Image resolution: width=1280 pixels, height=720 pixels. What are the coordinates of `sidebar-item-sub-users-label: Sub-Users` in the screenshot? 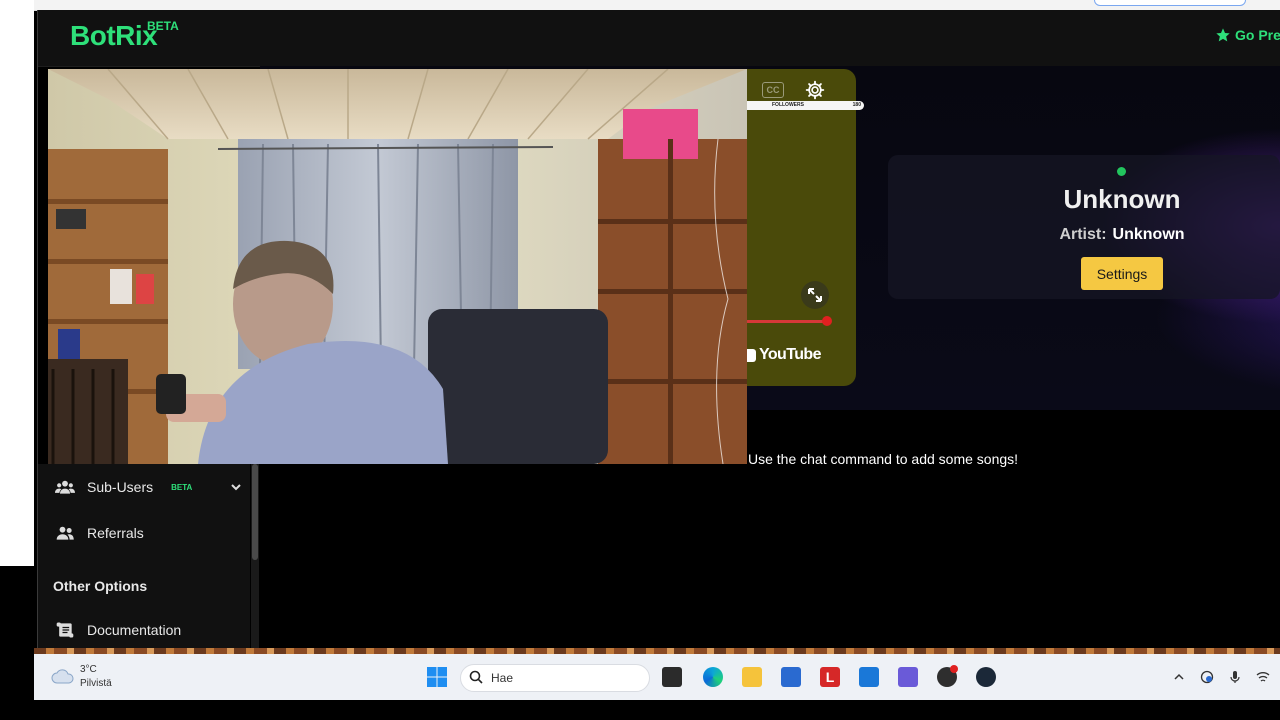 It's located at (120, 487).